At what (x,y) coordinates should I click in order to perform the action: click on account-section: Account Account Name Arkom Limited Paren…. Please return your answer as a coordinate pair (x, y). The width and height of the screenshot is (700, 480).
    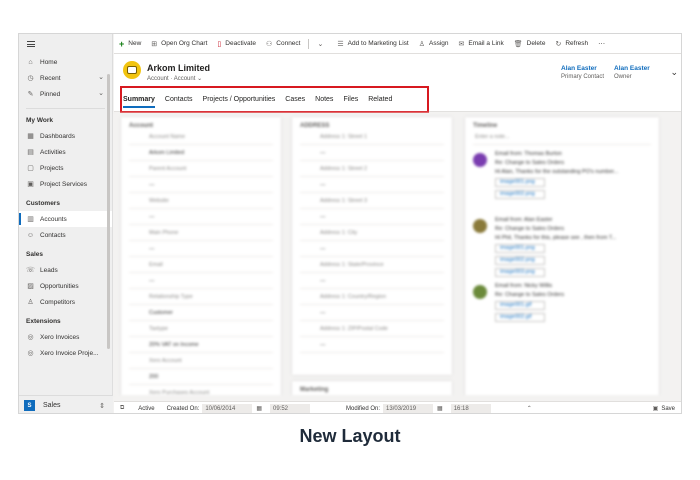
    Looking at the image, I should click on (201, 256).